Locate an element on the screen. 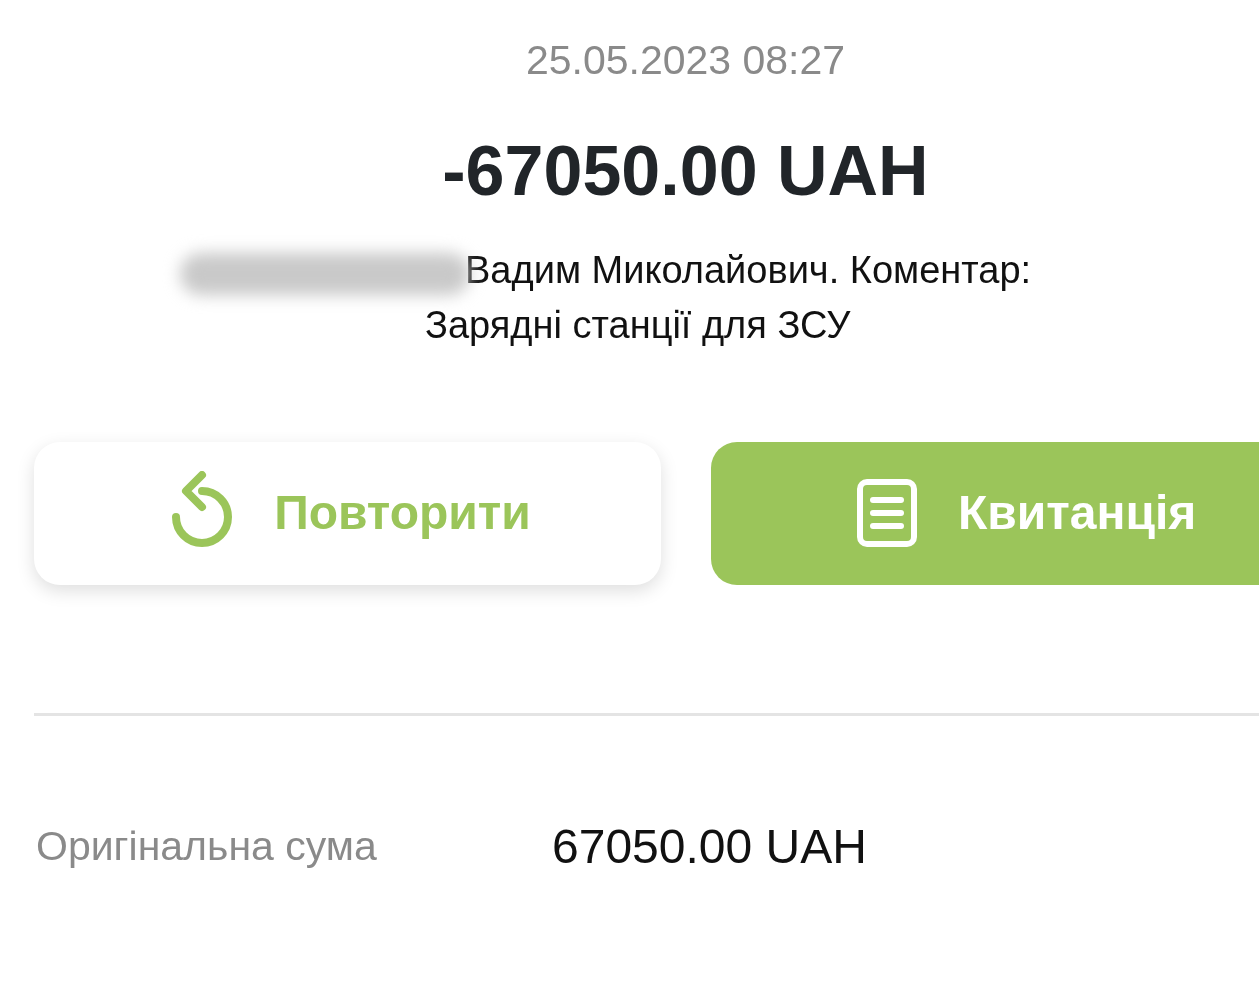  transaction-date: 25.05.2023 08:27 is located at coordinates (685, 60).